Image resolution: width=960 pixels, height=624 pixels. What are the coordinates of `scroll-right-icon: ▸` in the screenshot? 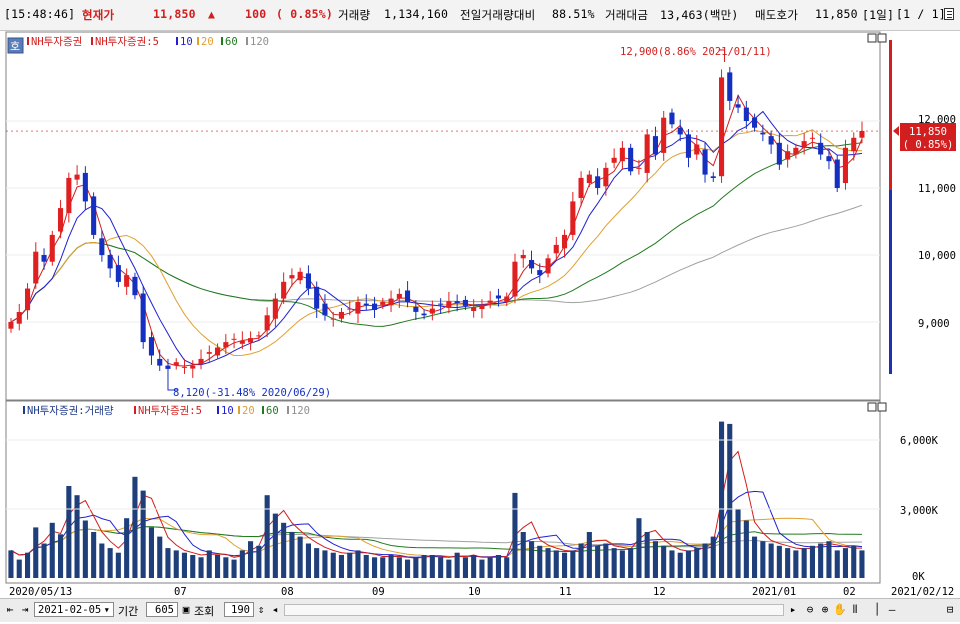 It's located at (793, 609).